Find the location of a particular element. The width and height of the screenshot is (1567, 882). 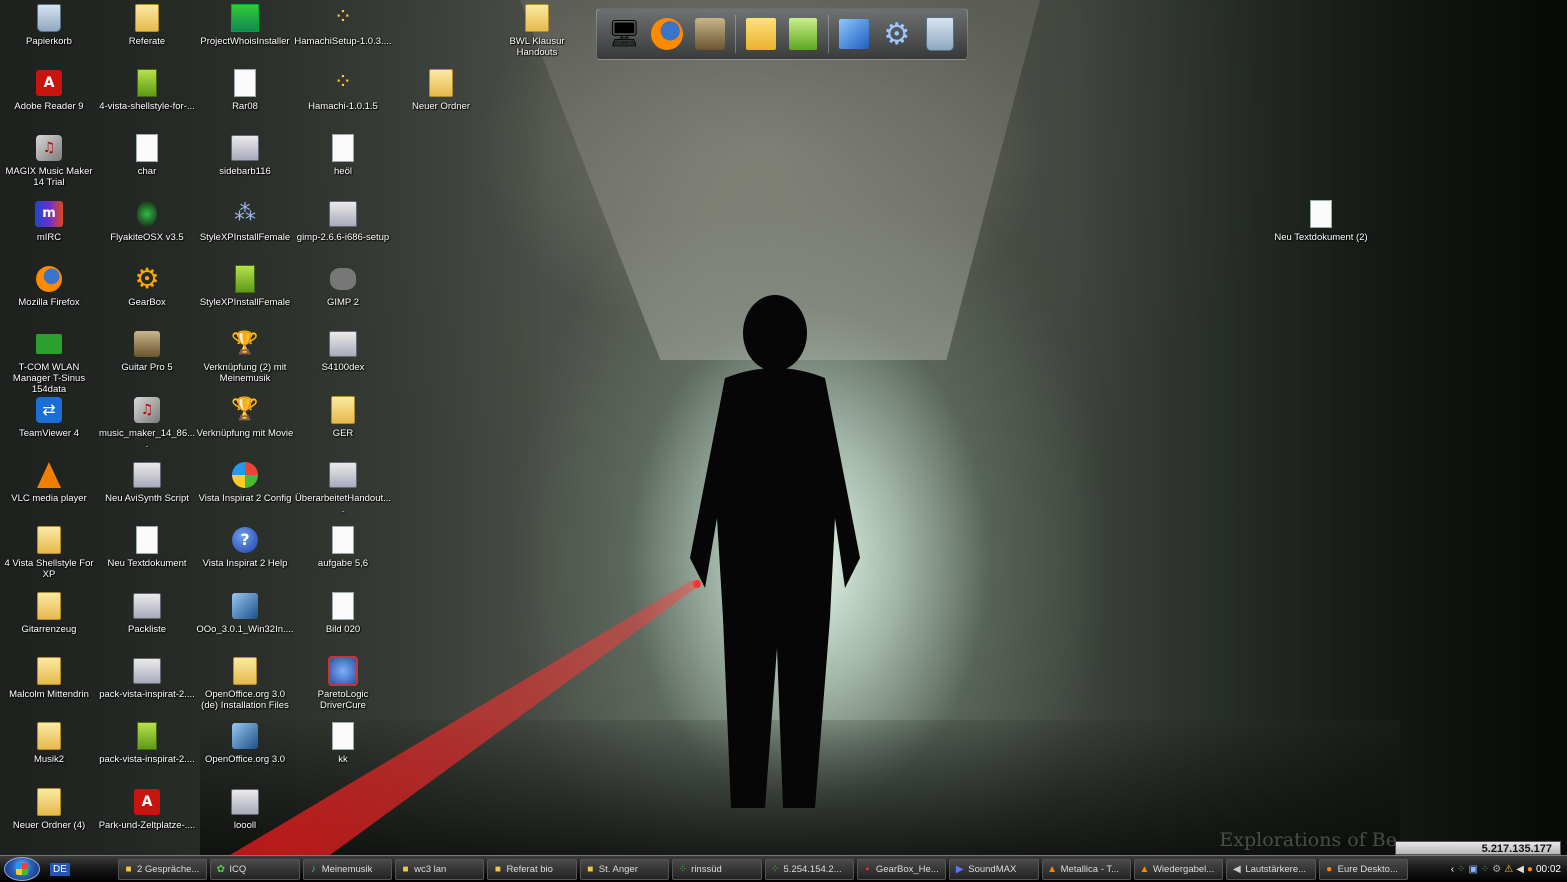

spreadsheet-icon is located at coordinates (803, 34).